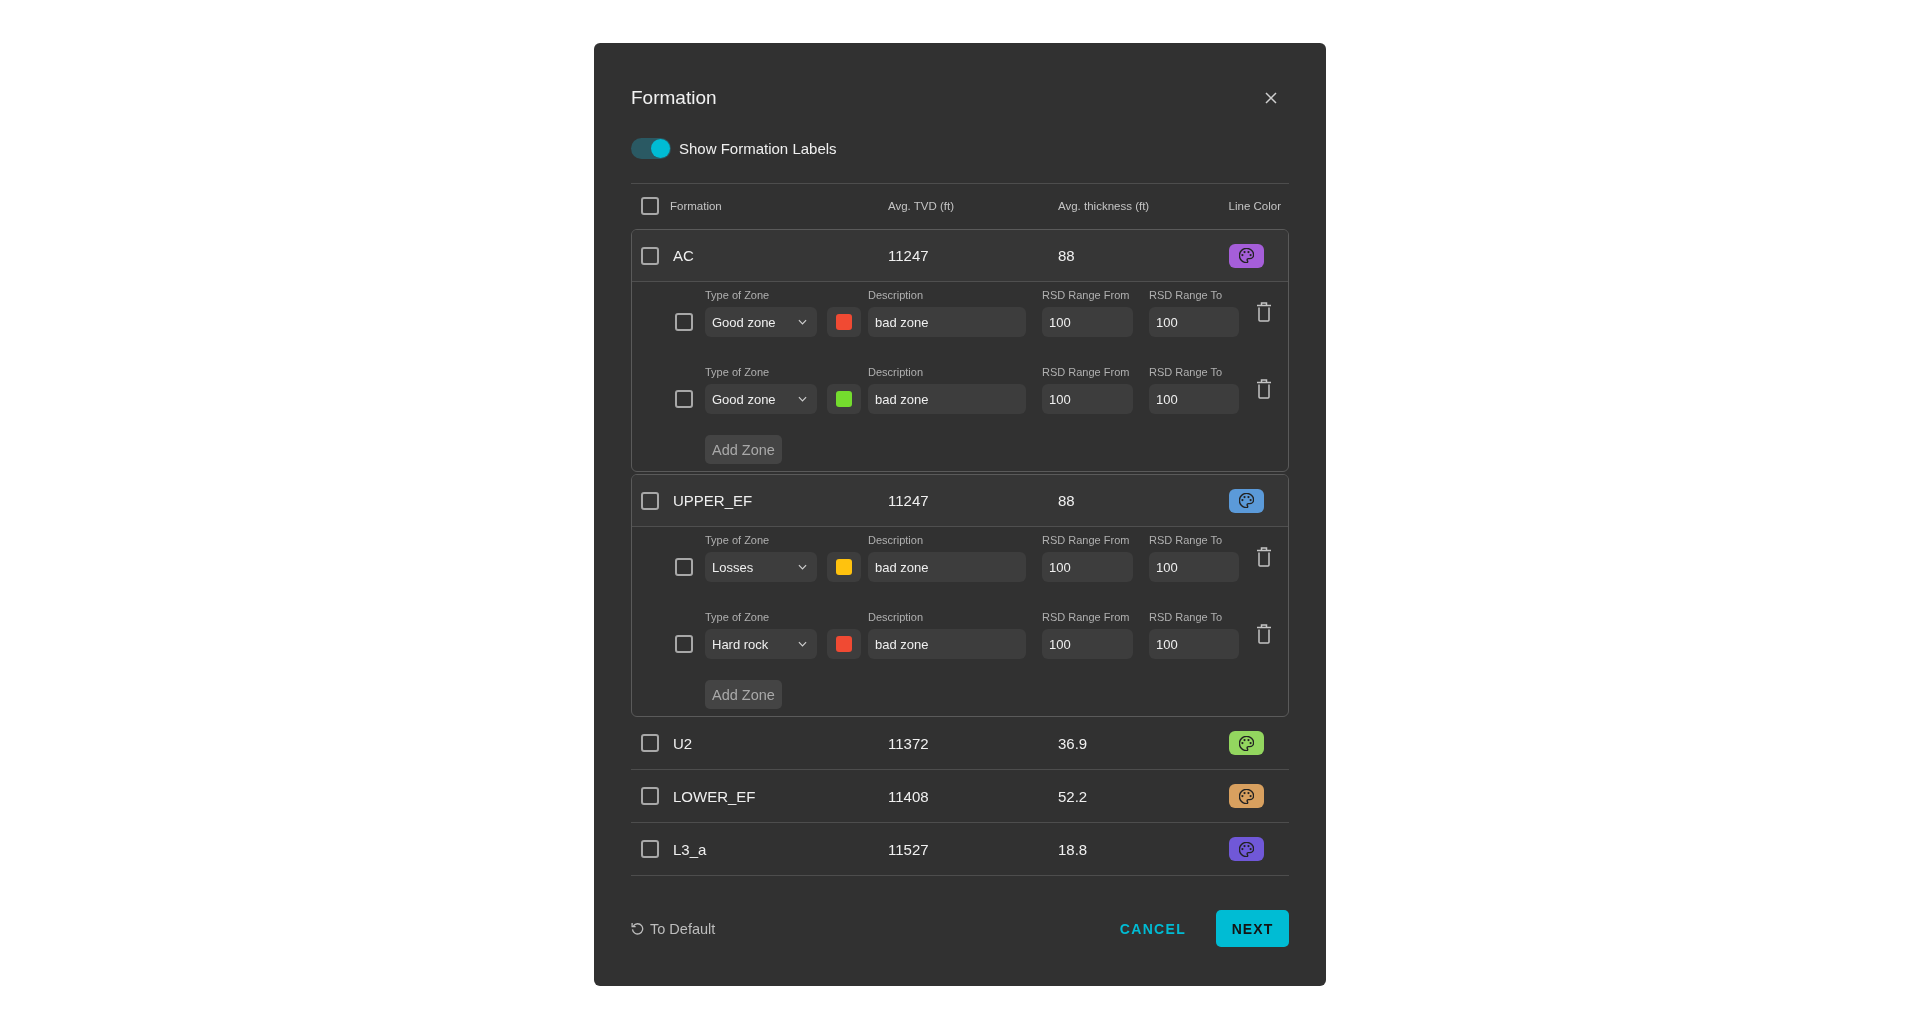 This screenshot has width=1920, height=1029. What do you see at coordinates (909, 796) in the screenshot?
I see `avg-tvd-value: 11408` at bounding box center [909, 796].